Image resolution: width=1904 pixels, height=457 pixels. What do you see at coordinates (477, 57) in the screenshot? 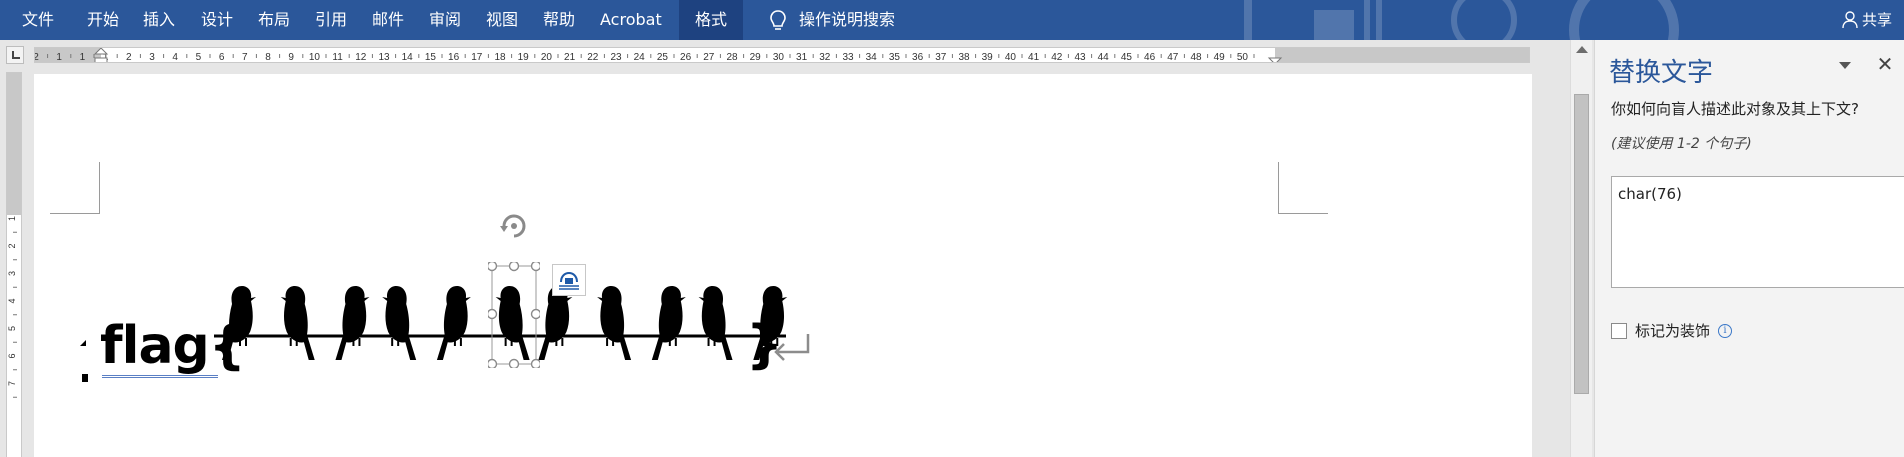
I see `ruler-tick-label: 17` at bounding box center [477, 57].